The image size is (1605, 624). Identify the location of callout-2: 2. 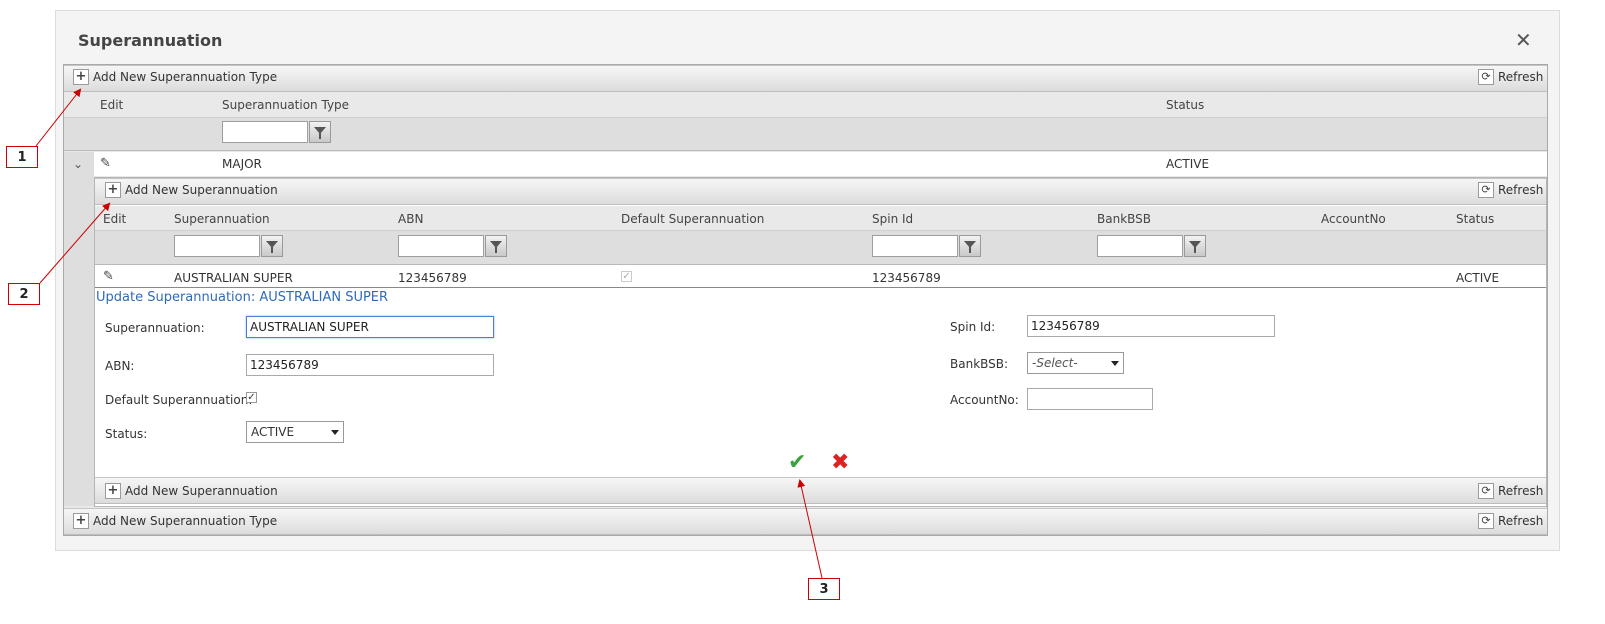
(24, 294).